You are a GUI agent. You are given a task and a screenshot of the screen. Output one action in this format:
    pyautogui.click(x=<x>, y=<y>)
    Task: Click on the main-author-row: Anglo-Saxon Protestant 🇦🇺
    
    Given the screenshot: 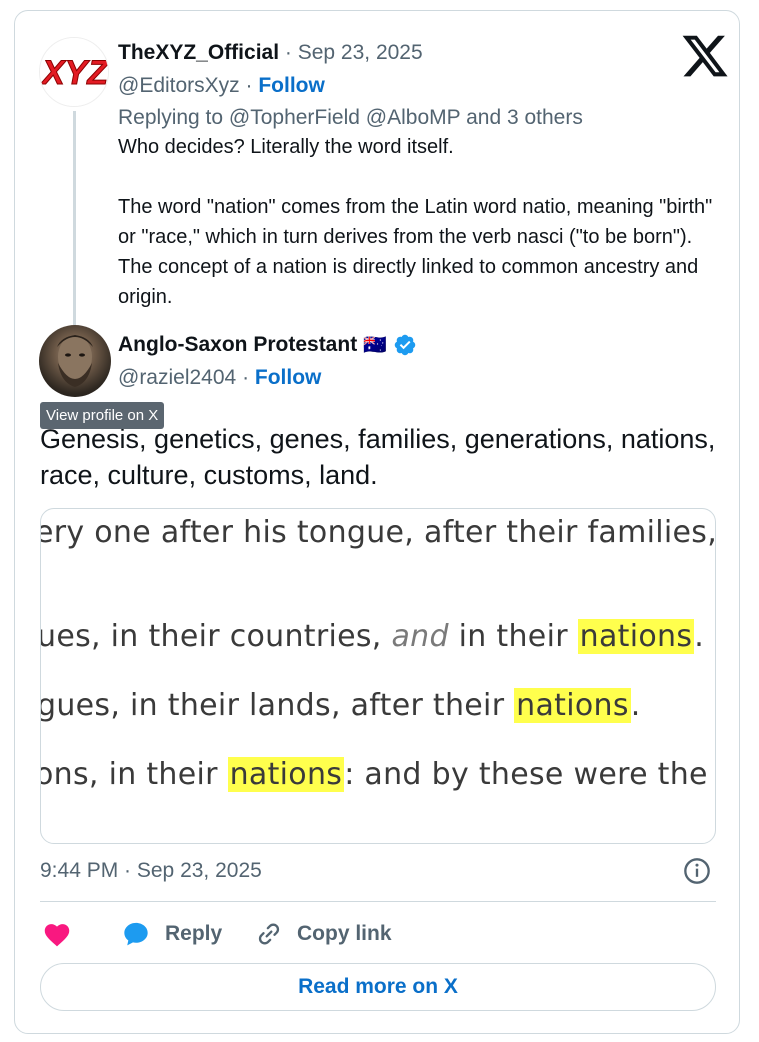 What is the action you would take?
    pyautogui.click(x=267, y=345)
    